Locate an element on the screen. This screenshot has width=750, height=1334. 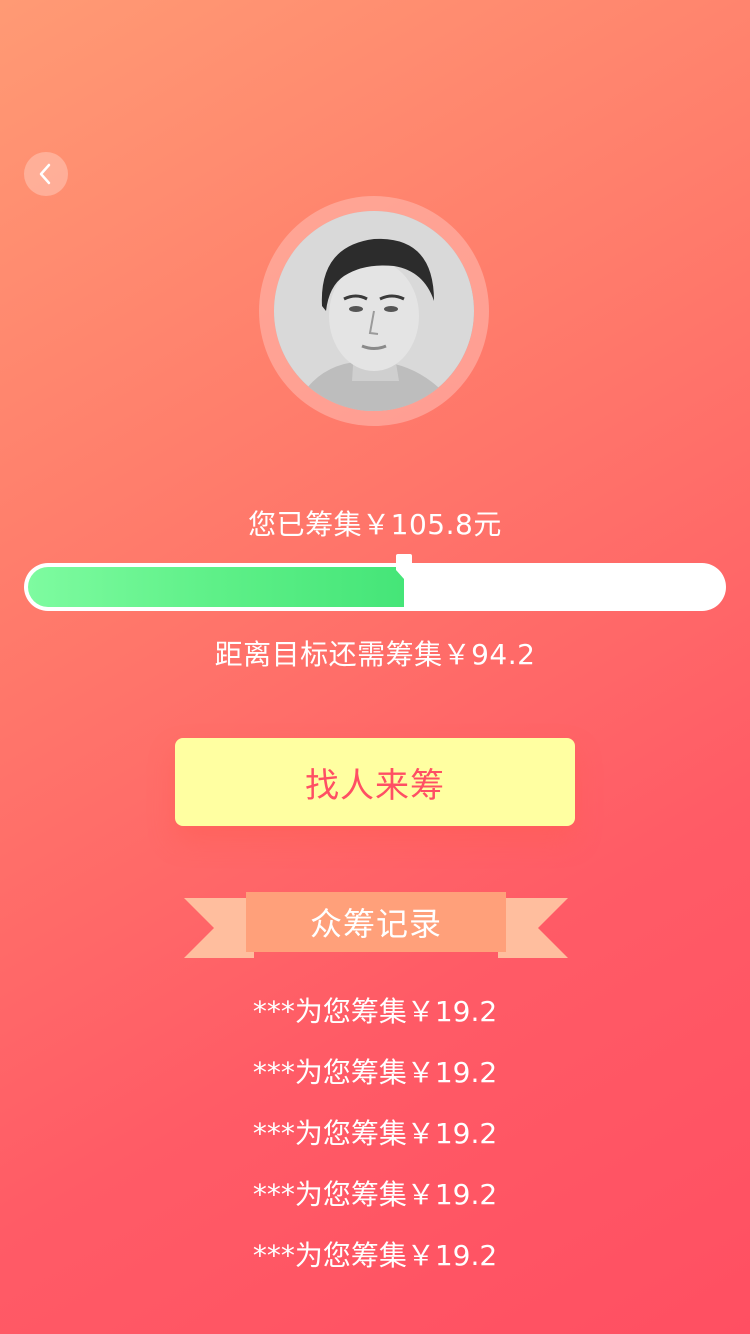
raised-amount-text: 您已筹集￥105.8元 is located at coordinates (375, 524).